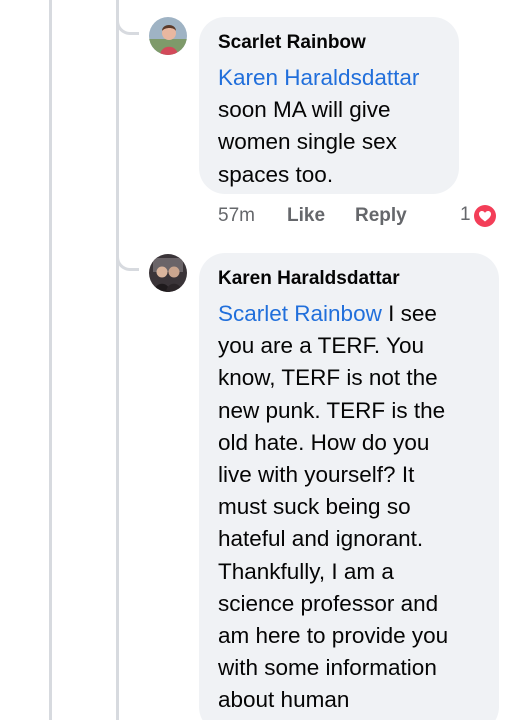 This screenshot has height=720, width=519. I want to click on comment-line: new punk. TERF is the, so click(332, 410).